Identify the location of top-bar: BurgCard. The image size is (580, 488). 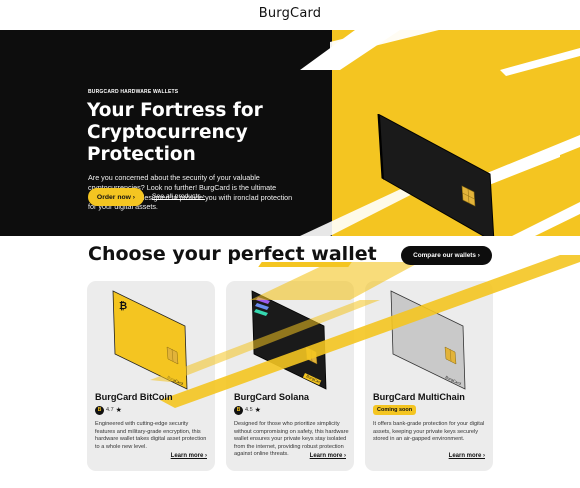
(290, 15).